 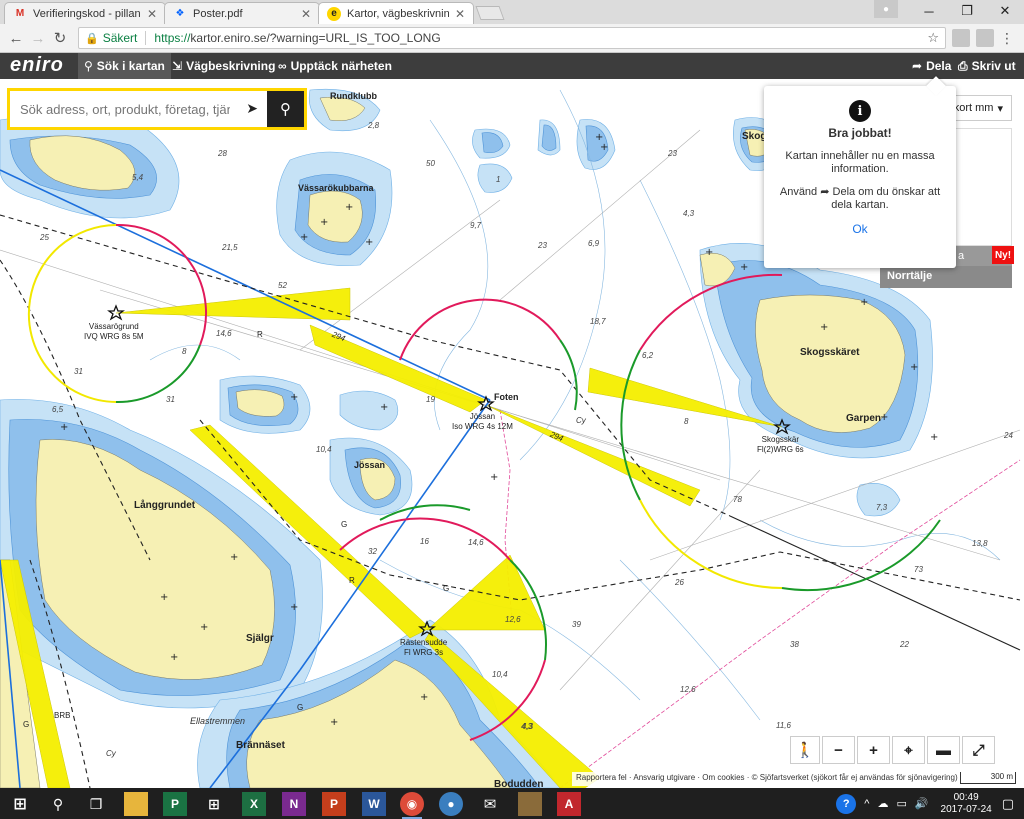 What do you see at coordinates (780, 439) in the screenshot?
I see `light-name: Skogsskär` at bounding box center [780, 439].